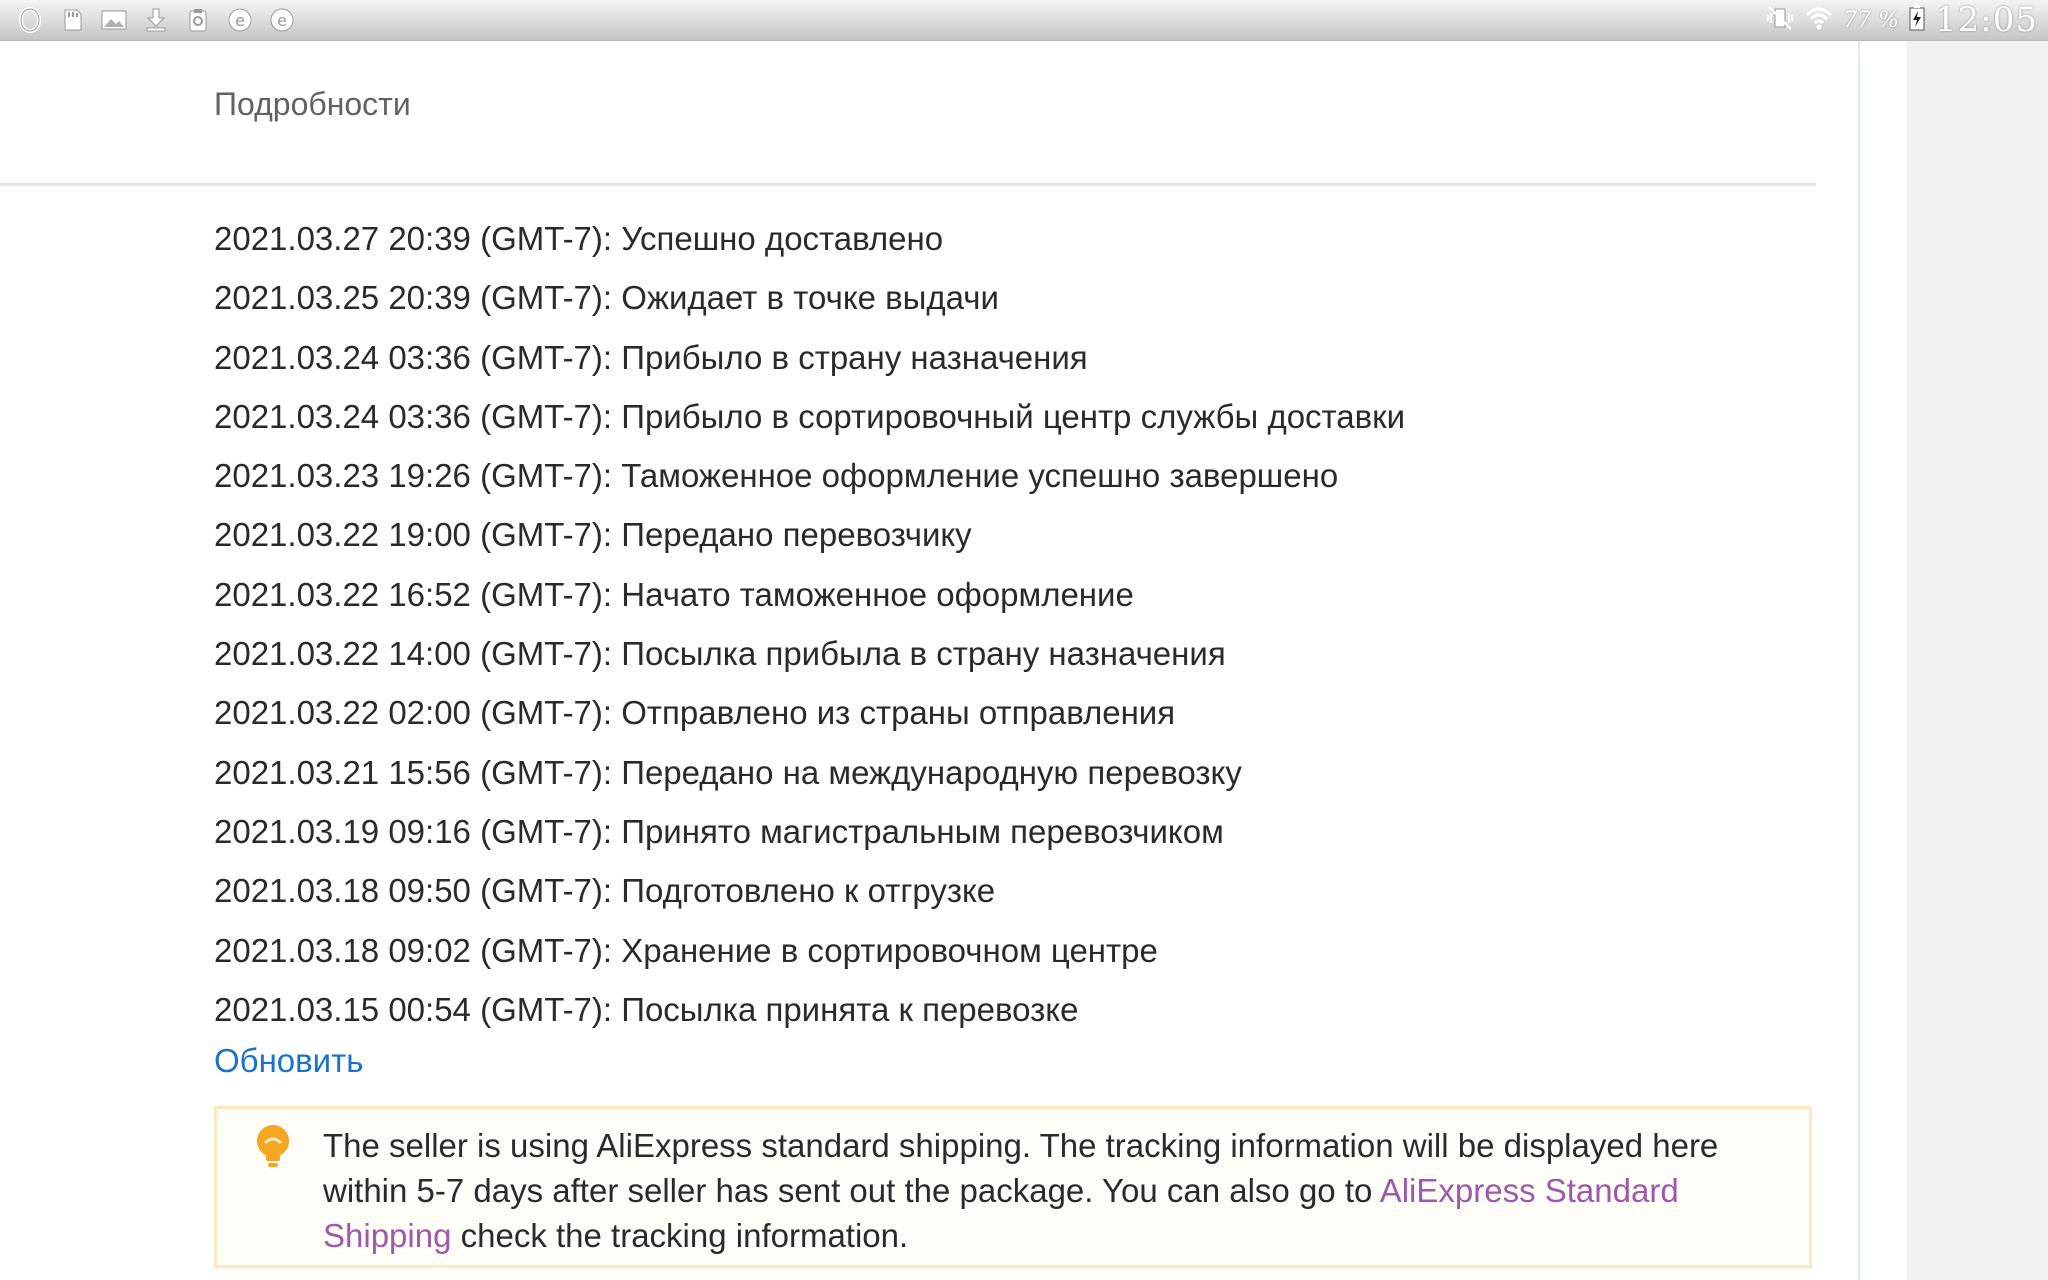 The width and height of the screenshot is (2048, 1280). I want to click on notification-icons: e e, so click(156, 20).